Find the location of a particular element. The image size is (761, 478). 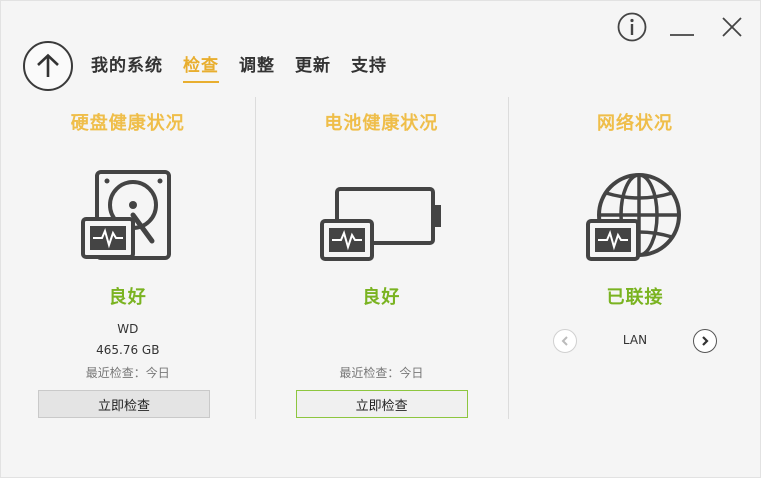

next-connection-button is located at coordinates (705, 341).